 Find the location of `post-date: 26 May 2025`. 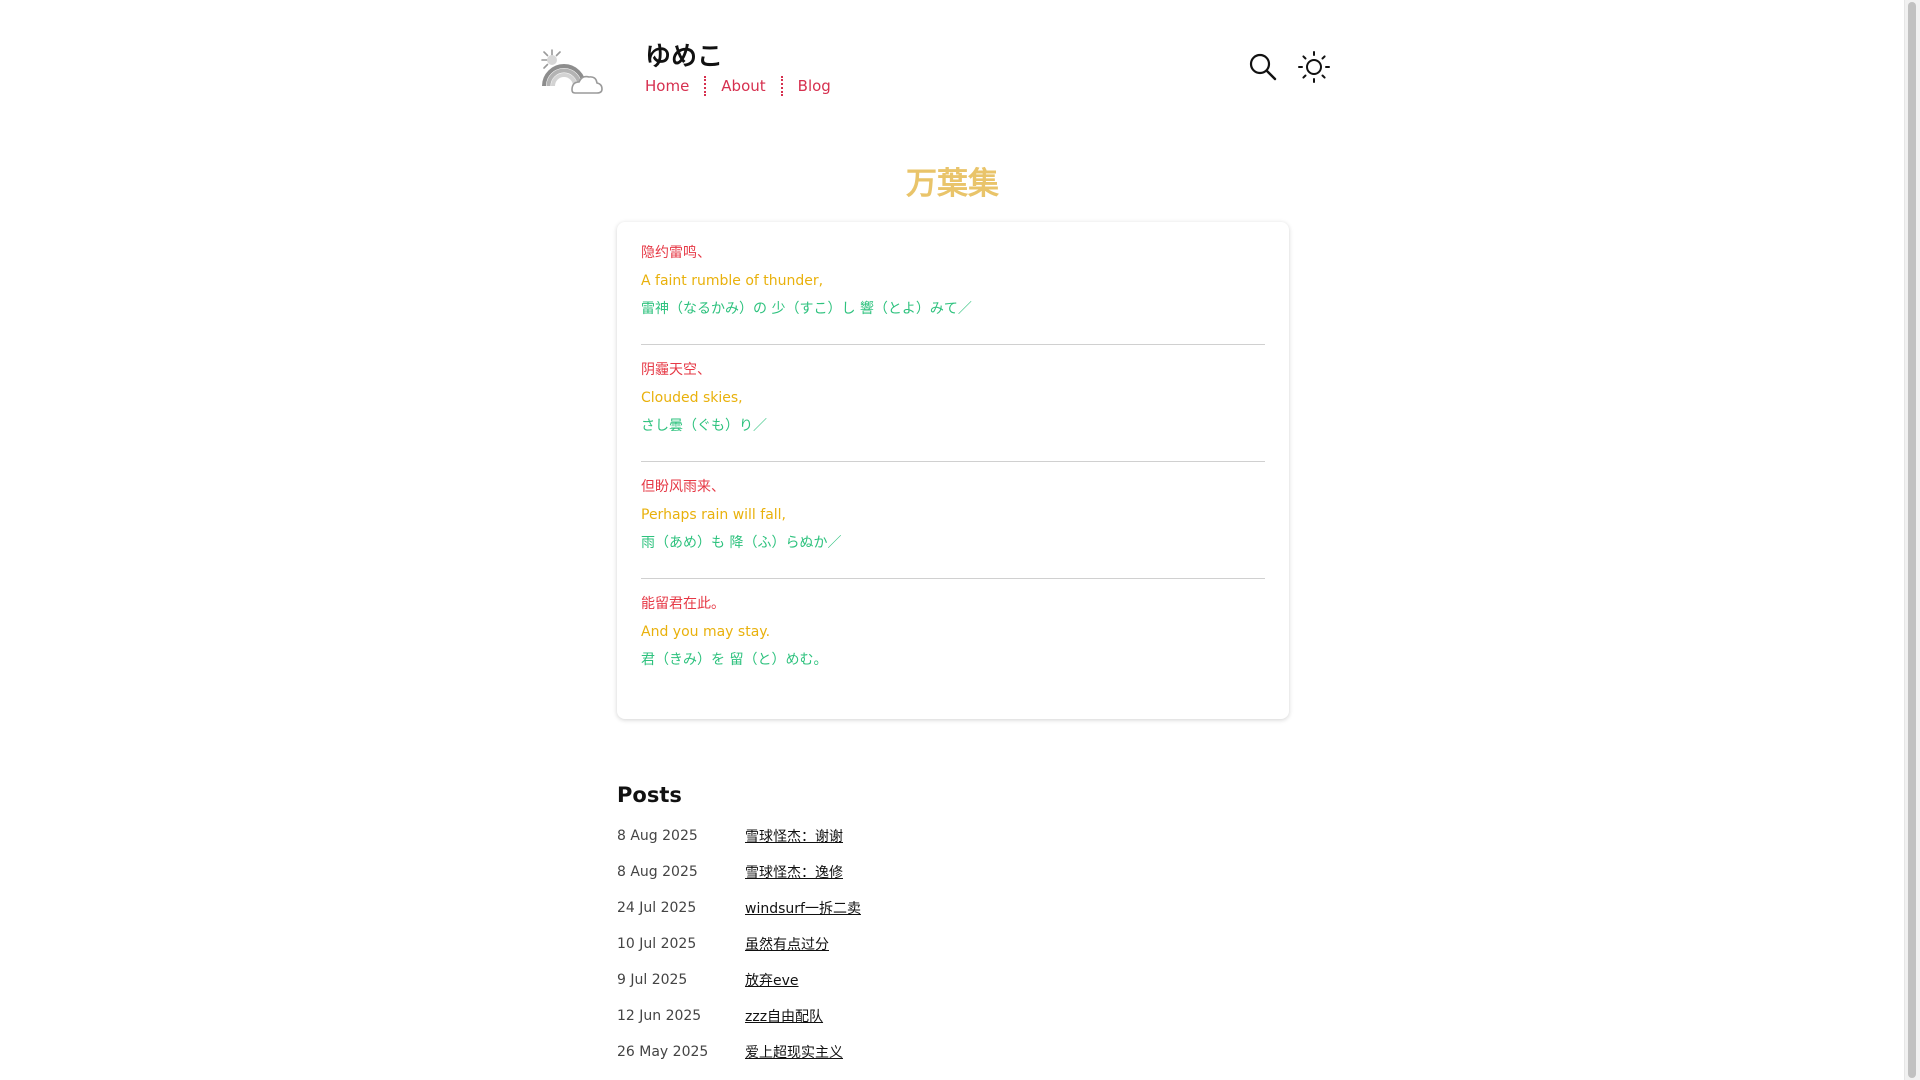

post-date: 26 May 2025 is located at coordinates (663, 1052).